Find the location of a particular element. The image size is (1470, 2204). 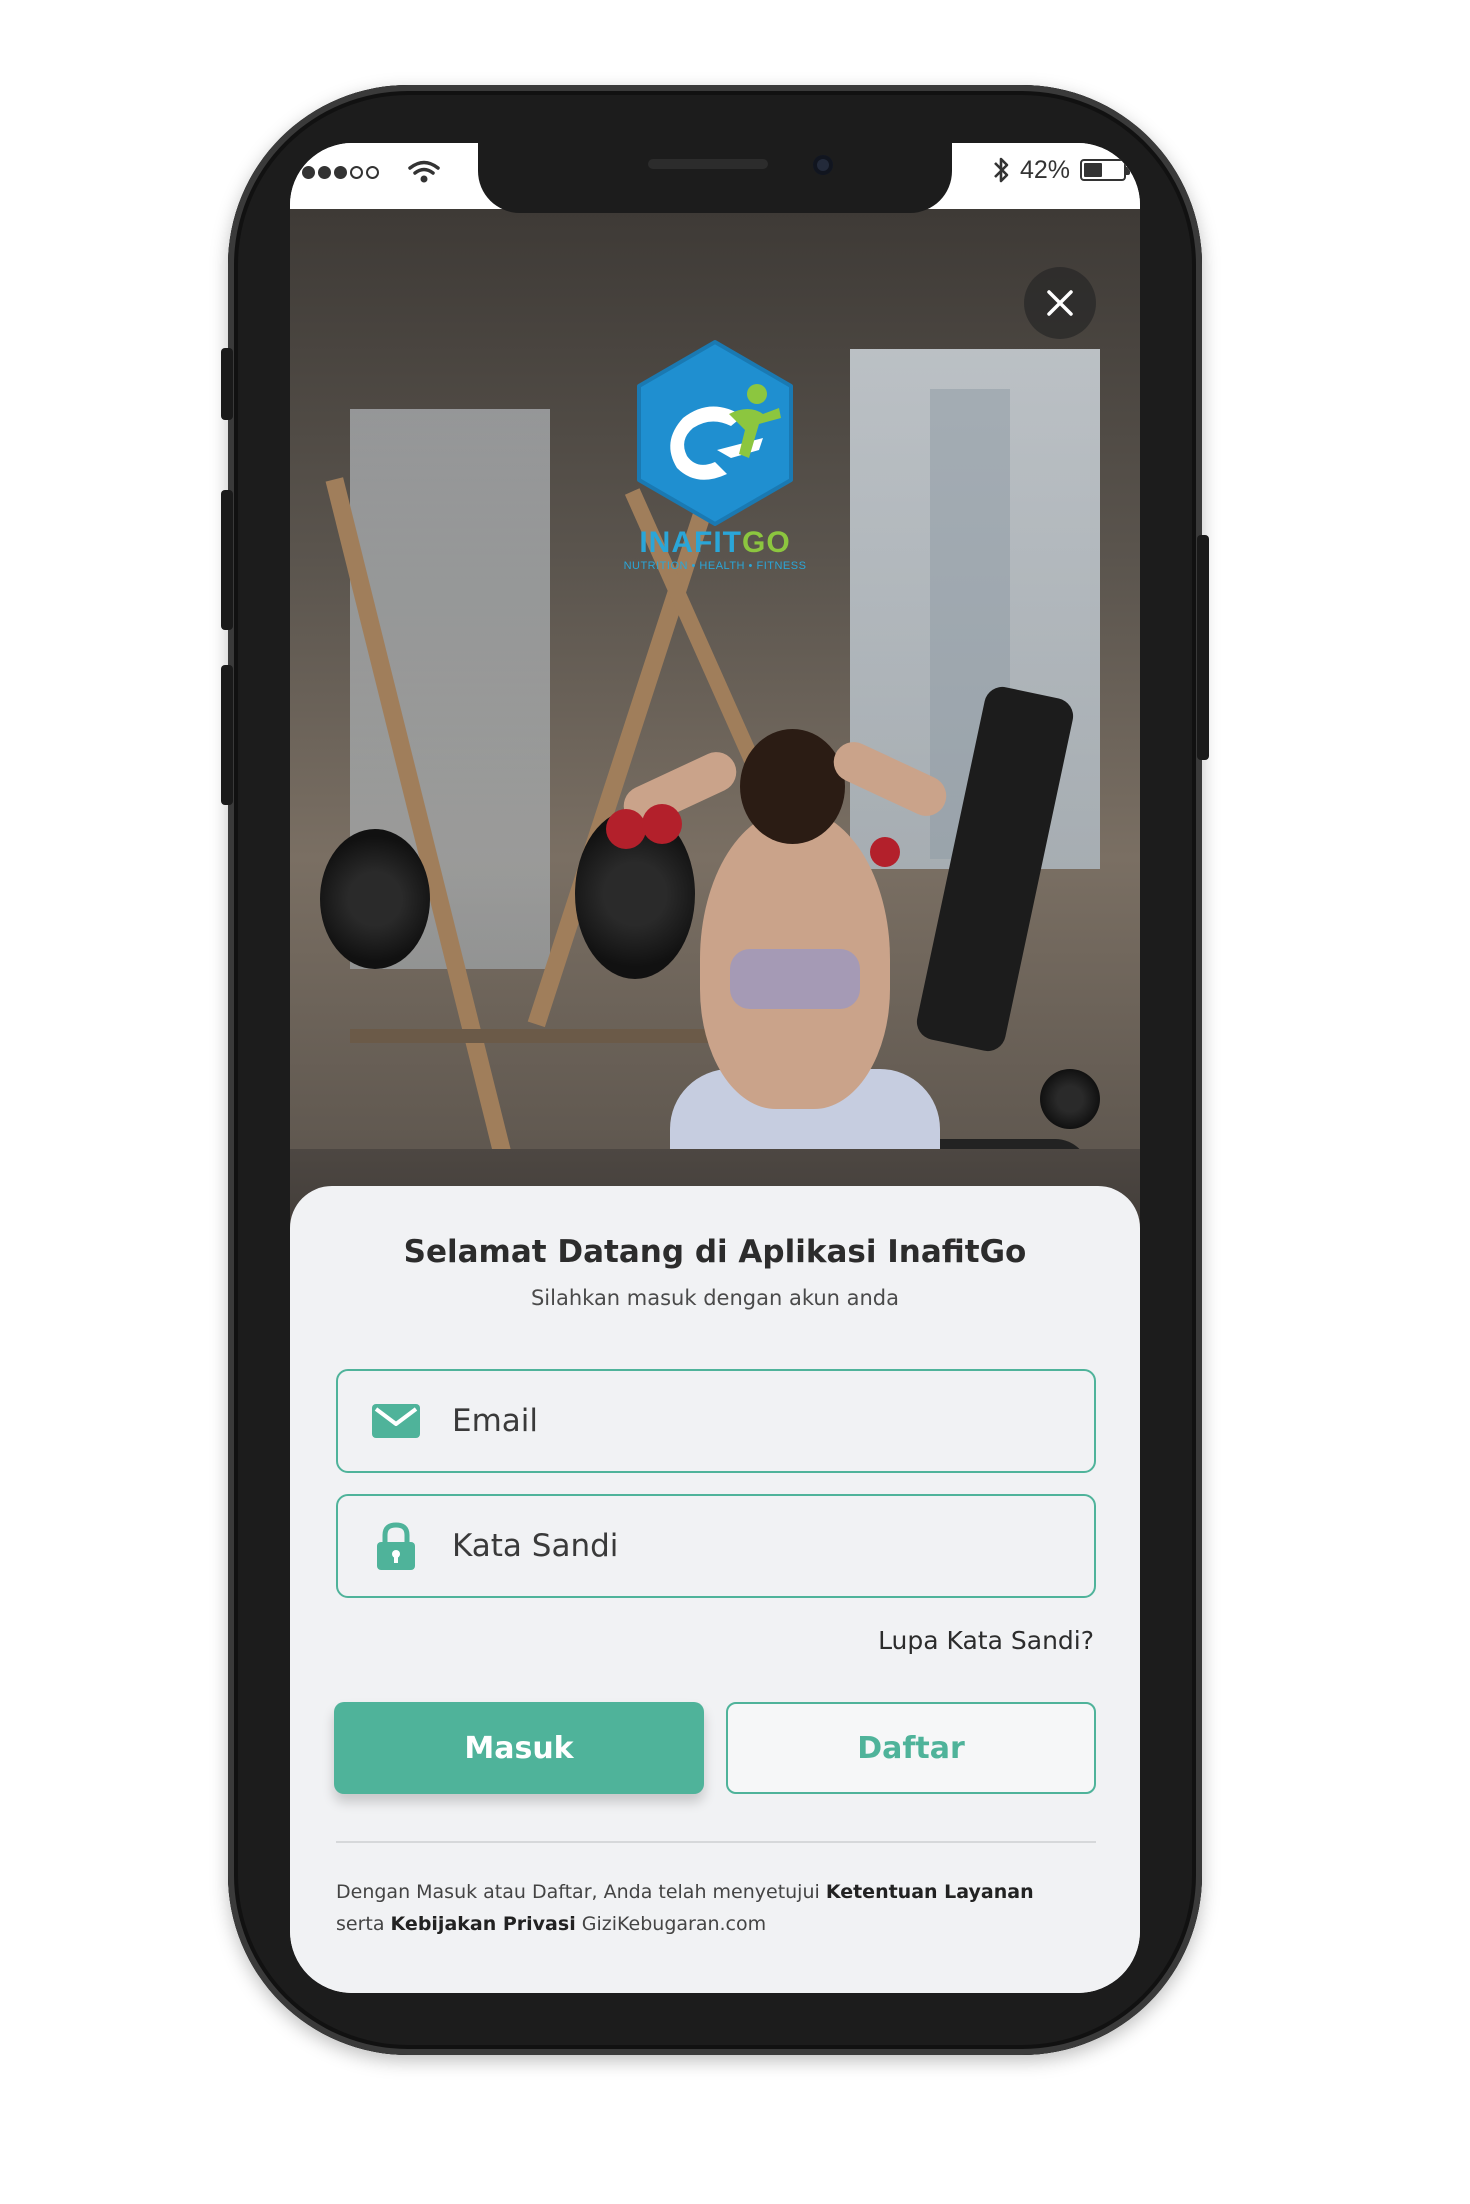

status-left is located at coordinates (371, 172).